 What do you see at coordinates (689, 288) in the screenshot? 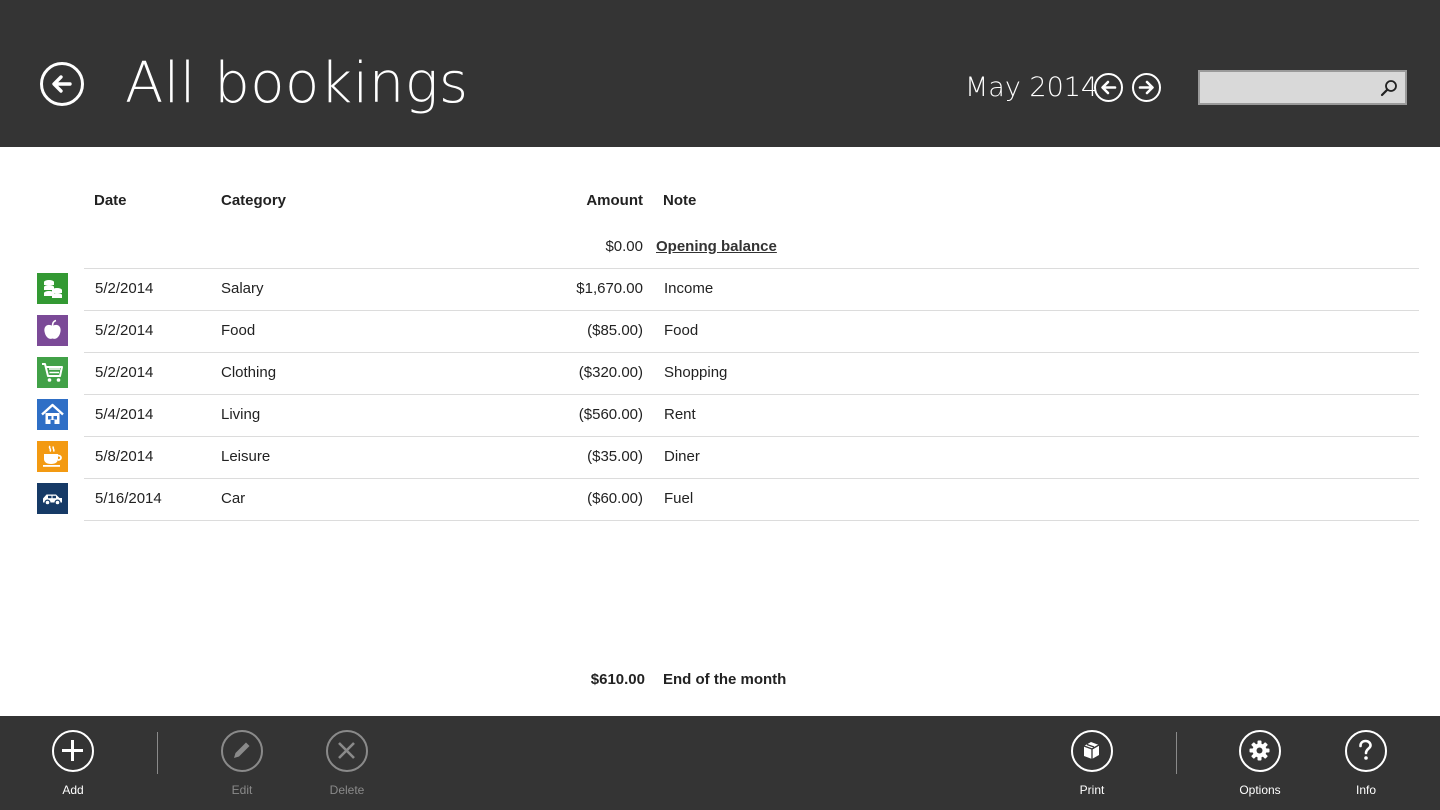
I see `booking-note: Income` at bounding box center [689, 288].